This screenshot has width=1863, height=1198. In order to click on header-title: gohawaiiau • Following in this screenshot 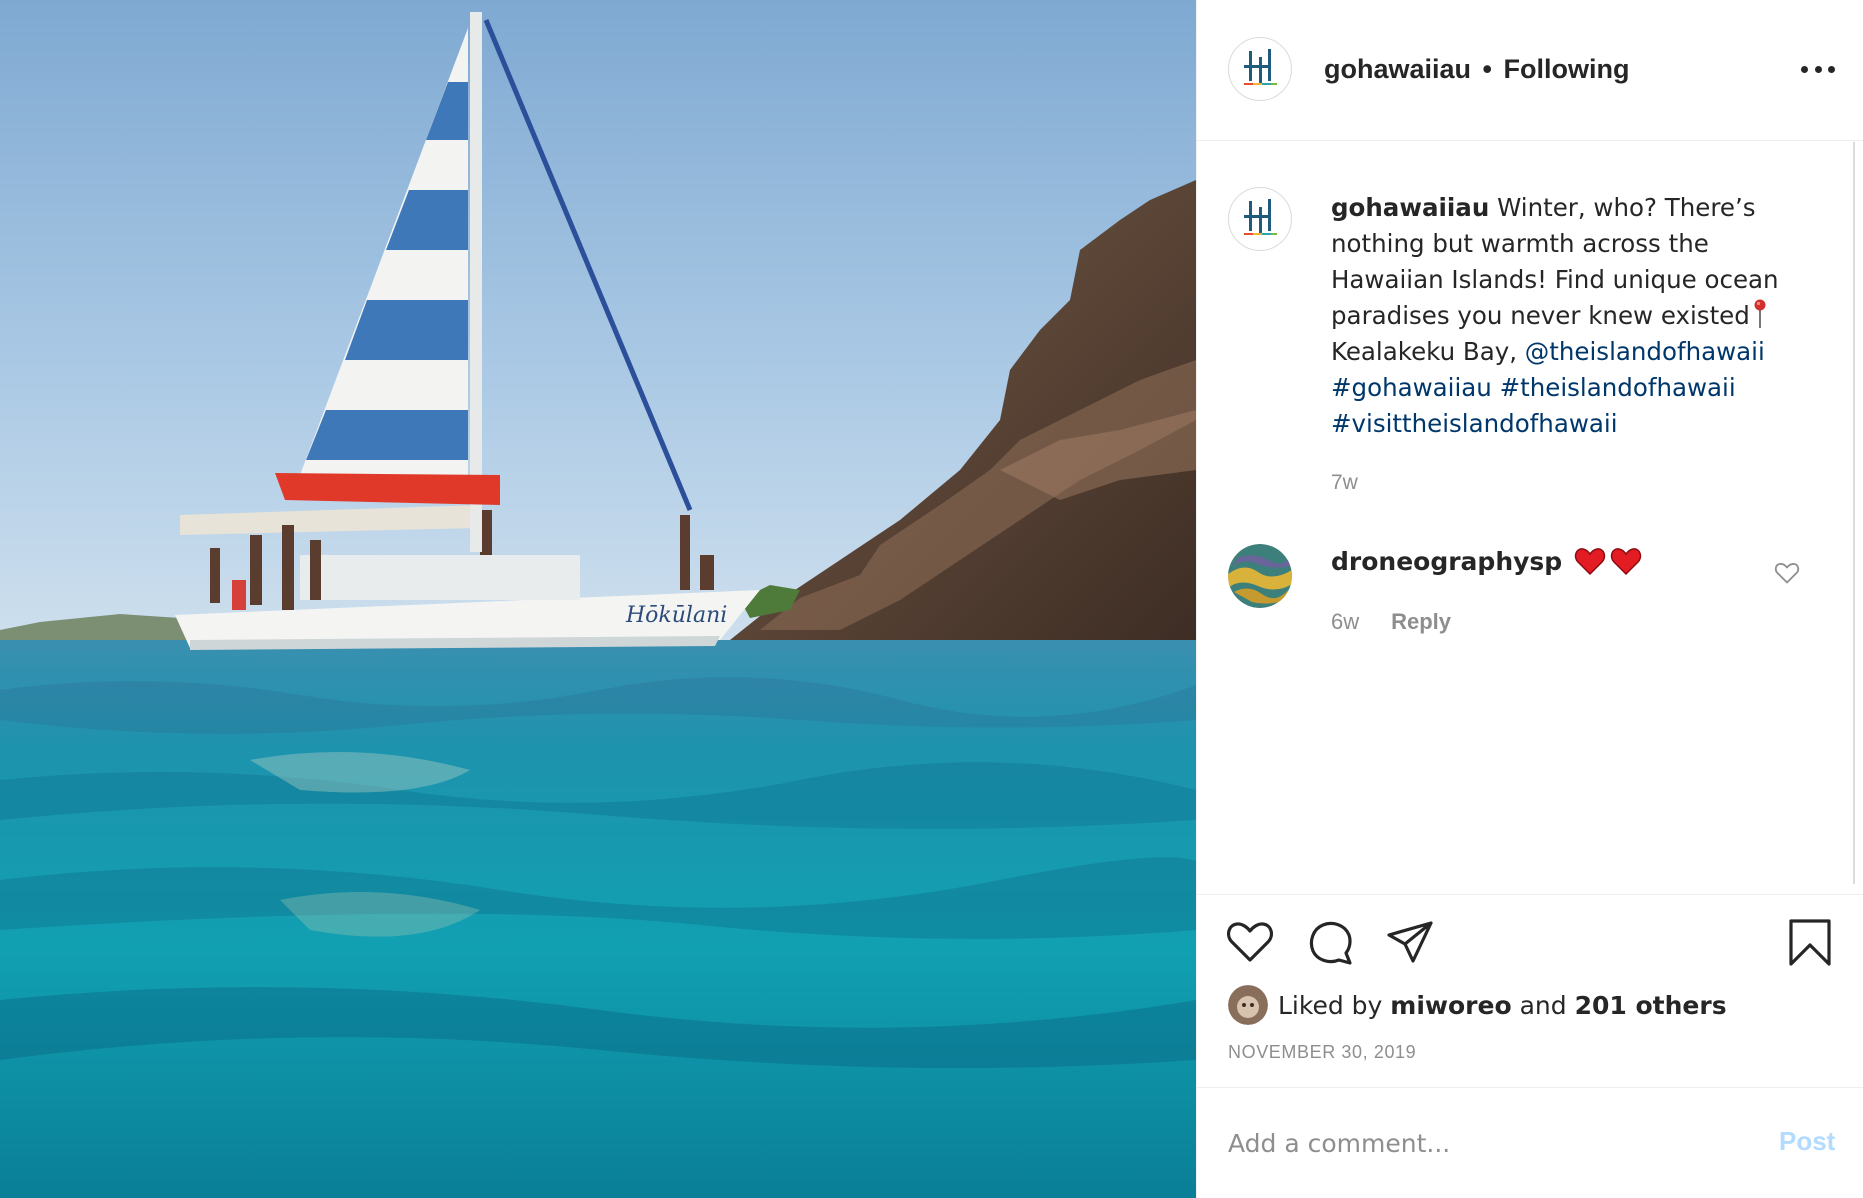, I will do `click(1477, 69)`.